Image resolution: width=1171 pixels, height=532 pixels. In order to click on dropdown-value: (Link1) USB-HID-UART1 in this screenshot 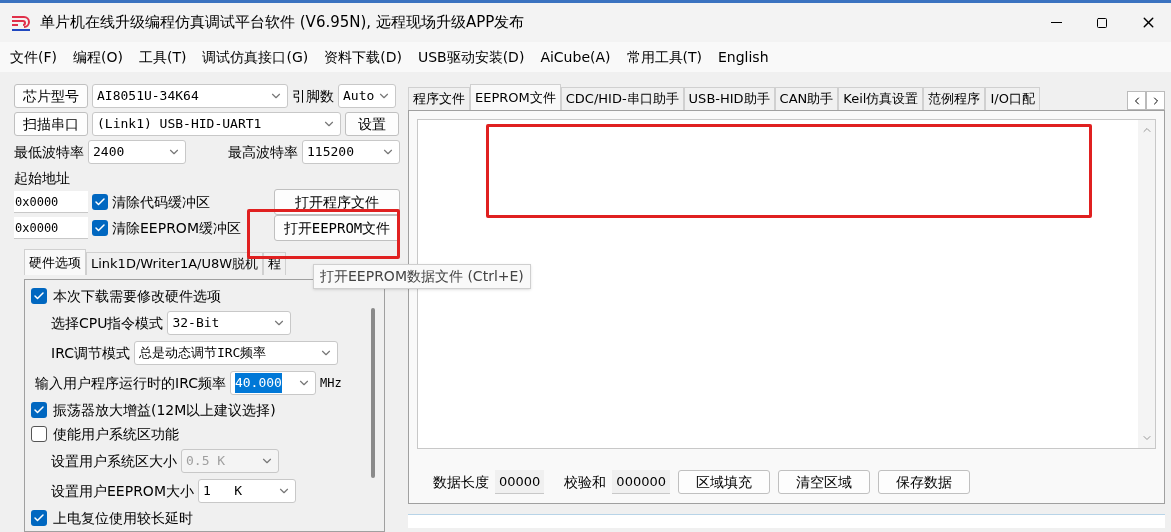, I will do `click(179, 124)`.